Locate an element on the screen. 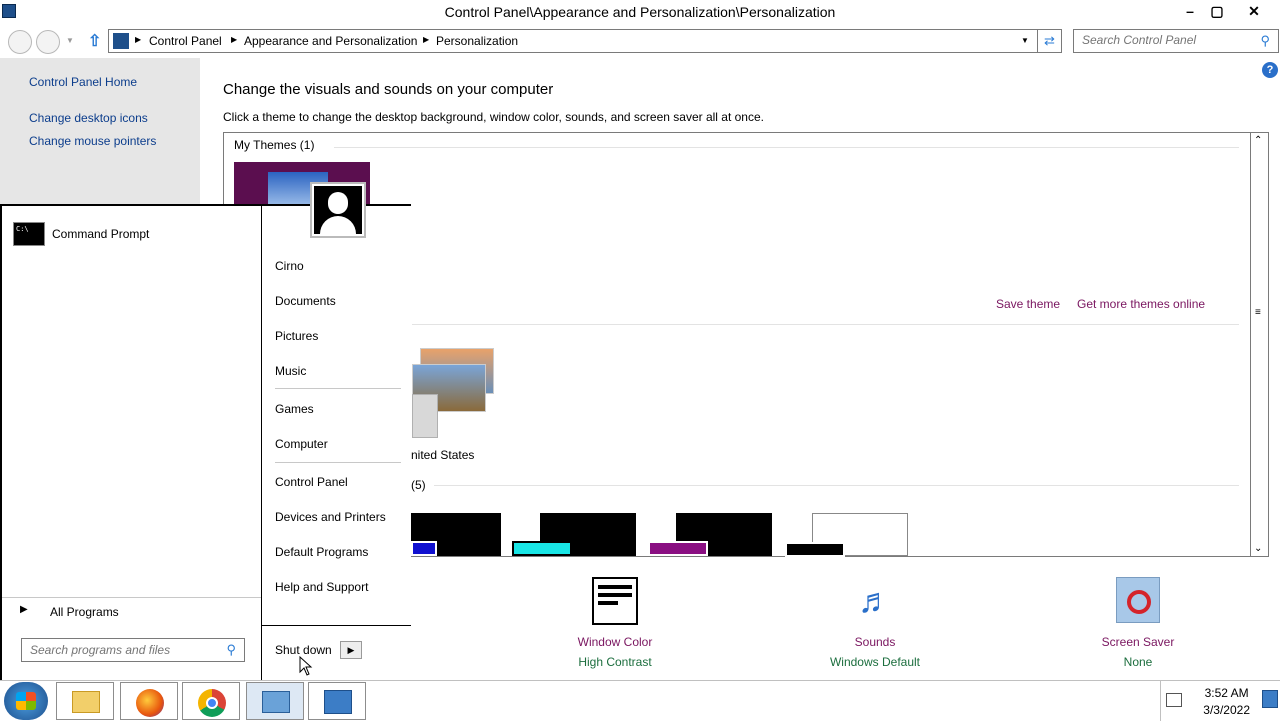 The image size is (1280, 721). monitor-icon is located at coordinates (338, 702).